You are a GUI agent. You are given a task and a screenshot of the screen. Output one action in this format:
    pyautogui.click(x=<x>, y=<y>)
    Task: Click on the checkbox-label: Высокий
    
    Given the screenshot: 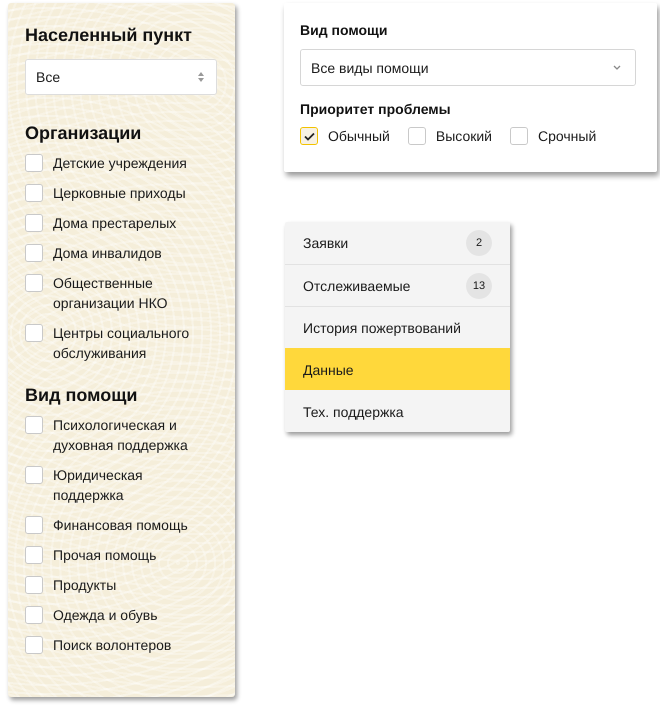 What is the action you would take?
    pyautogui.click(x=464, y=136)
    